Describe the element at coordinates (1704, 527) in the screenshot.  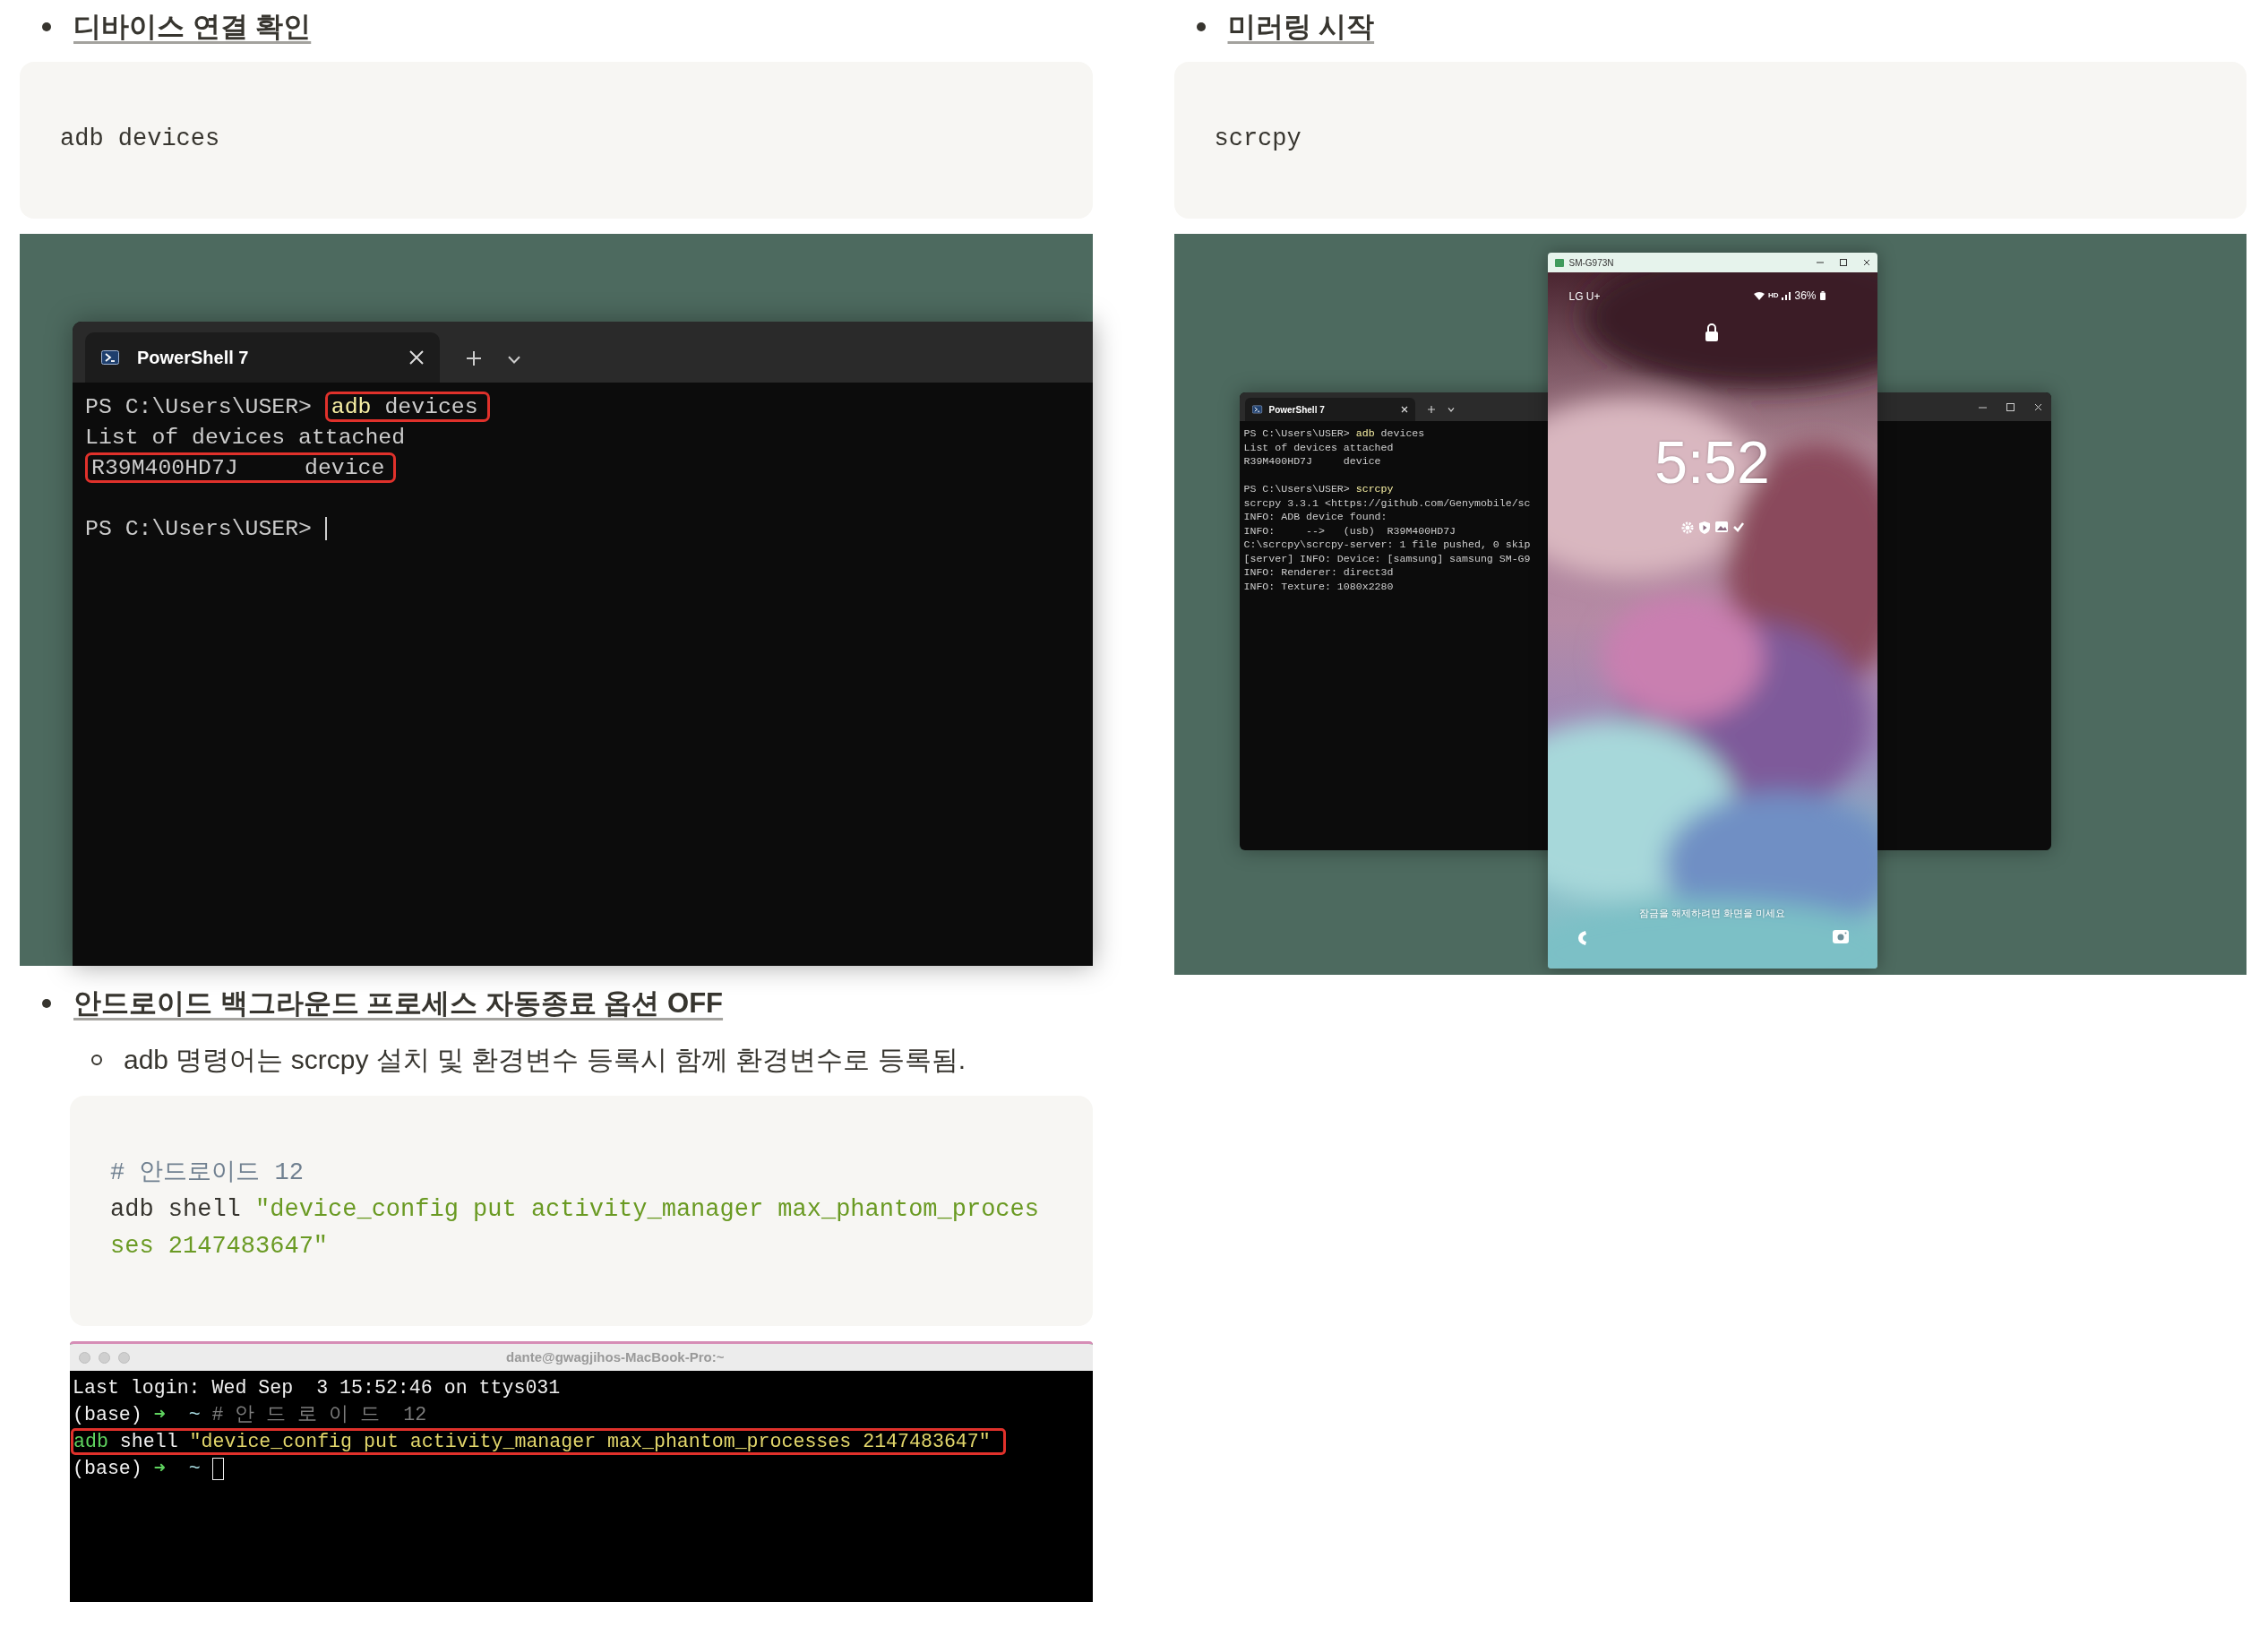
I see `shield-icon` at that location.